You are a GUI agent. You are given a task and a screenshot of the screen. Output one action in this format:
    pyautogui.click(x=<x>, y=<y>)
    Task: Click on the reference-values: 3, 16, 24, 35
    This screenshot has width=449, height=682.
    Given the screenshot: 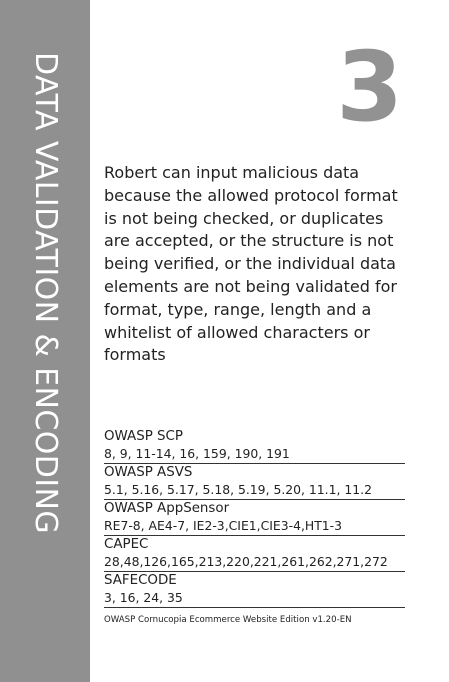 What is the action you would take?
    pyautogui.click(x=254, y=599)
    